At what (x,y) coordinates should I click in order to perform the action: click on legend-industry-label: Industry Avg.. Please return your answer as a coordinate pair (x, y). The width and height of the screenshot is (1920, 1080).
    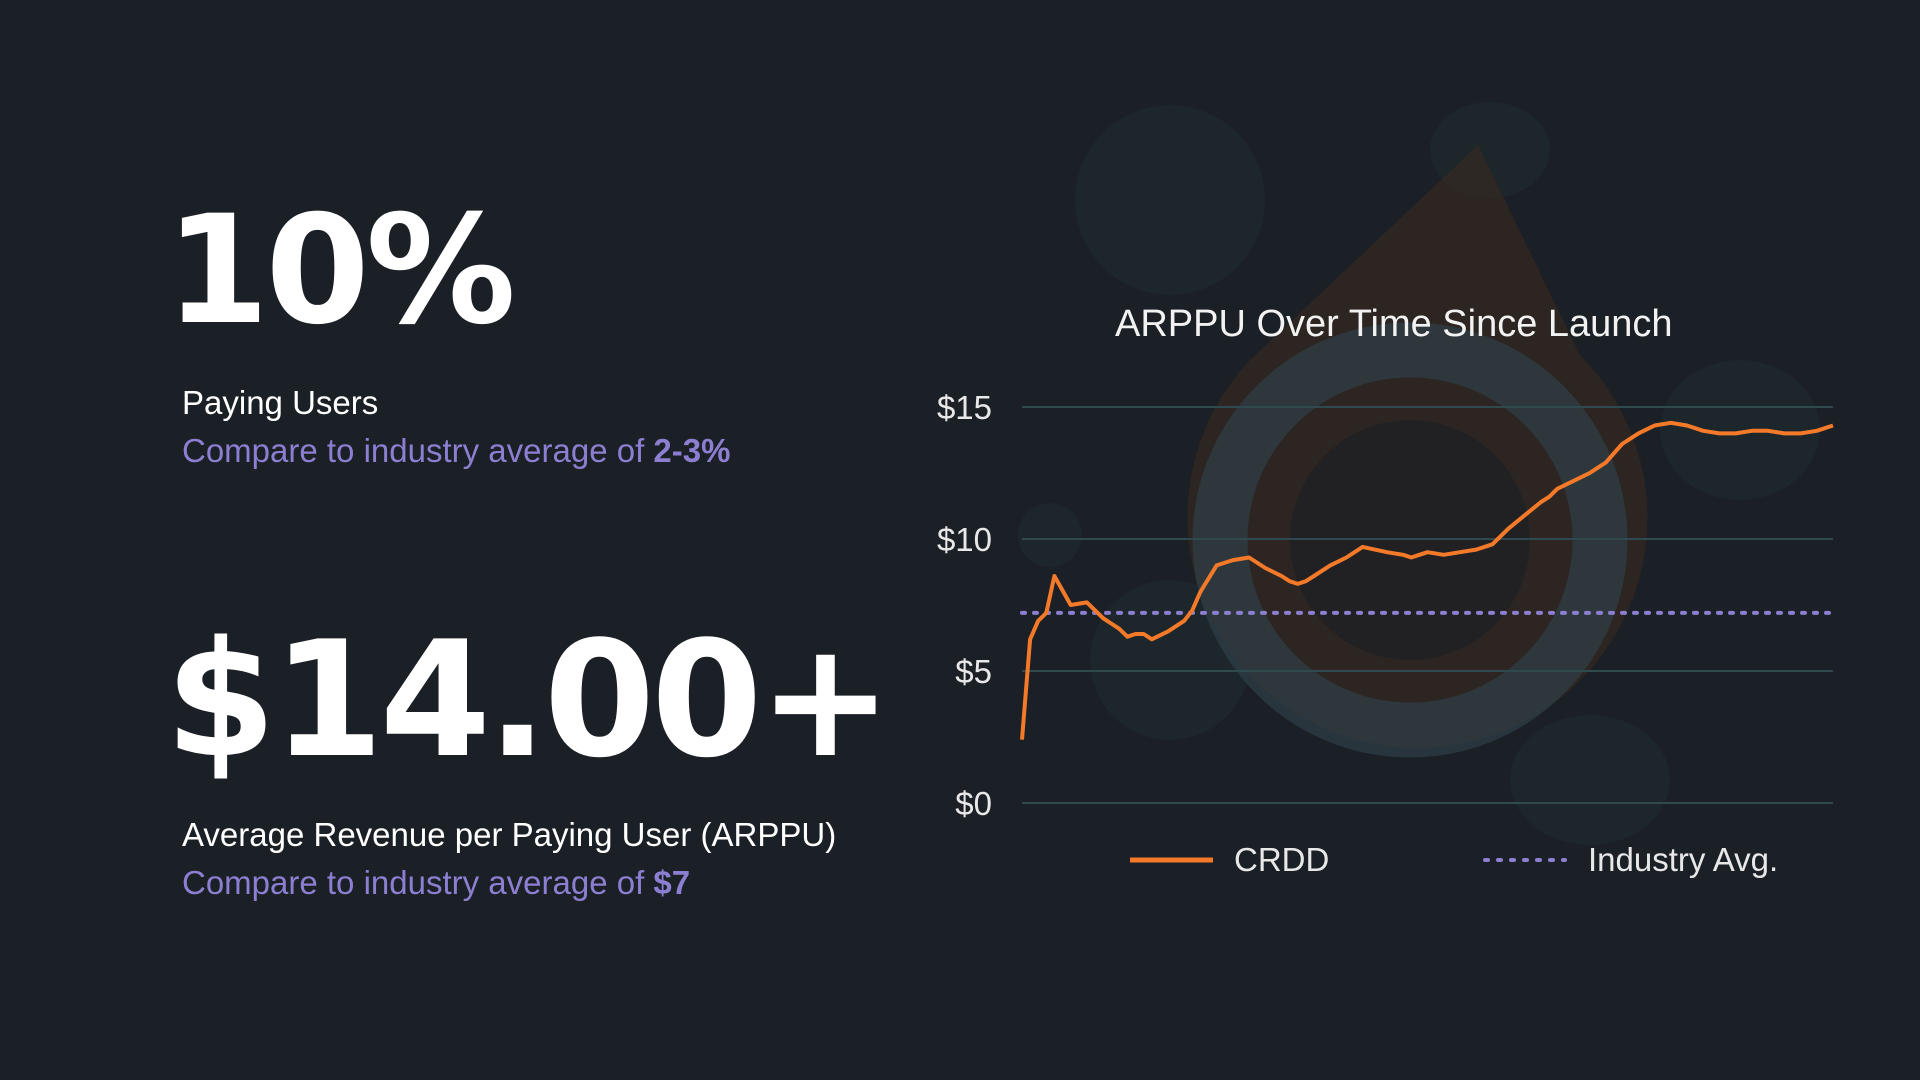
    Looking at the image, I should click on (1683, 859).